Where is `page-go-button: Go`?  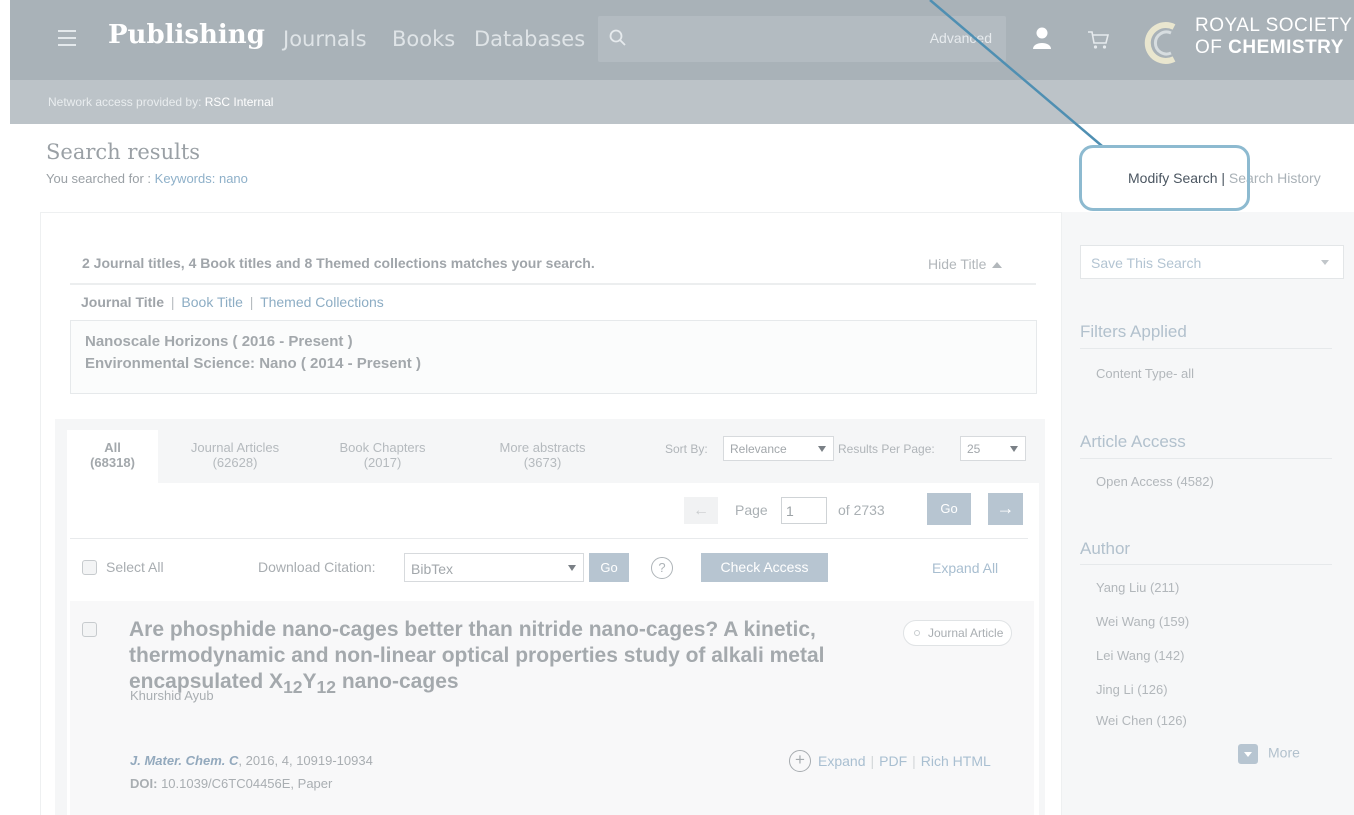
page-go-button: Go is located at coordinates (949, 509).